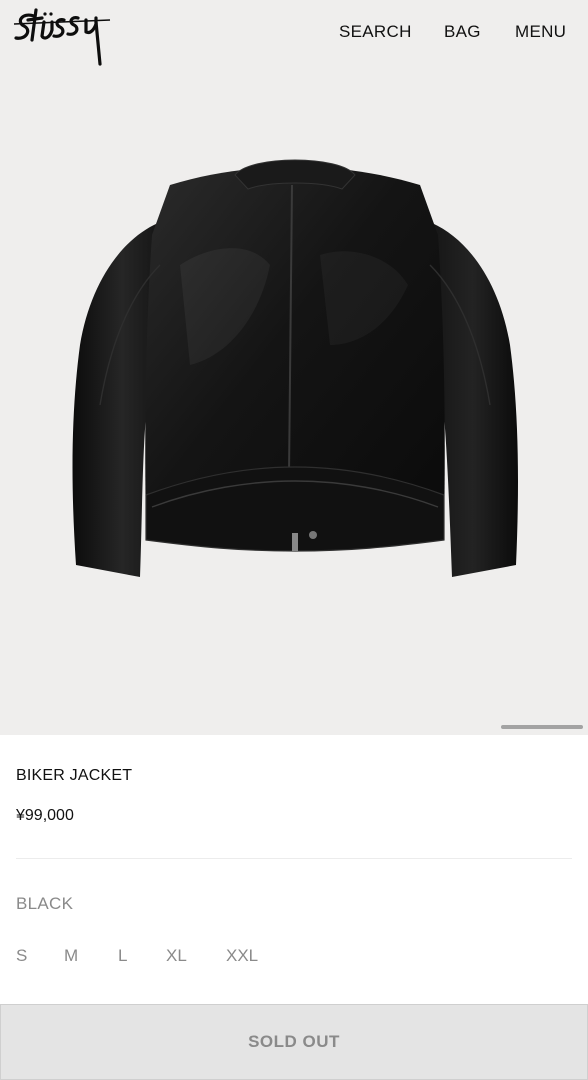 This screenshot has height=1080, width=588. Describe the element at coordinates (294, 35) in the screenshot. I see `site-header: SEARCH BAG MENU` at that location.